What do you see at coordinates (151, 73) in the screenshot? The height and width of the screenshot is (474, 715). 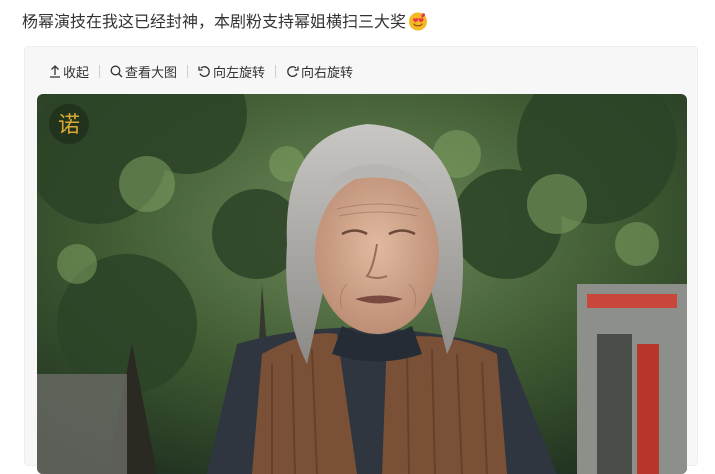 I see `view-large-label: 查看大图` at bounding box center [151, 73].